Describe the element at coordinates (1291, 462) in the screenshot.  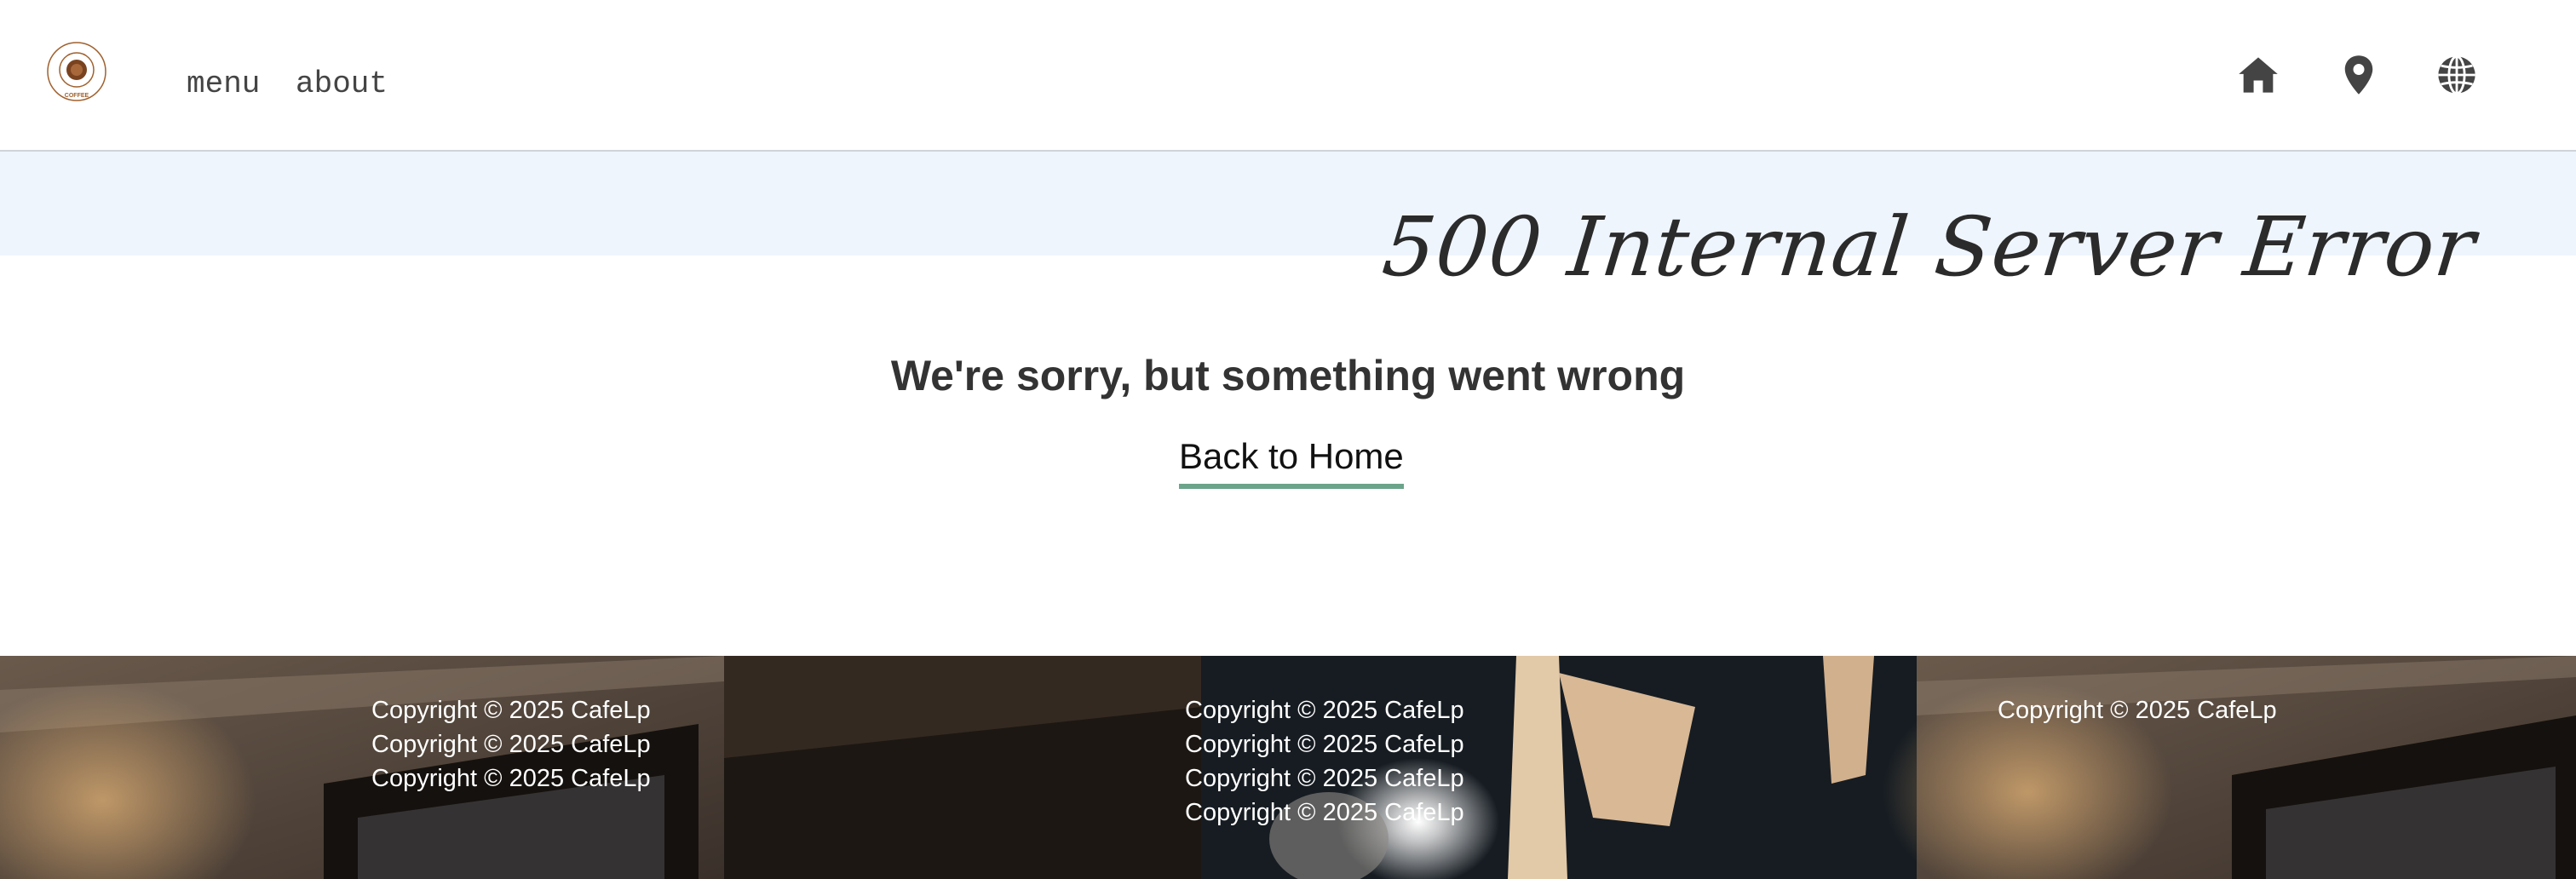
I see `back-to-home-link: Back to Home` at that location.